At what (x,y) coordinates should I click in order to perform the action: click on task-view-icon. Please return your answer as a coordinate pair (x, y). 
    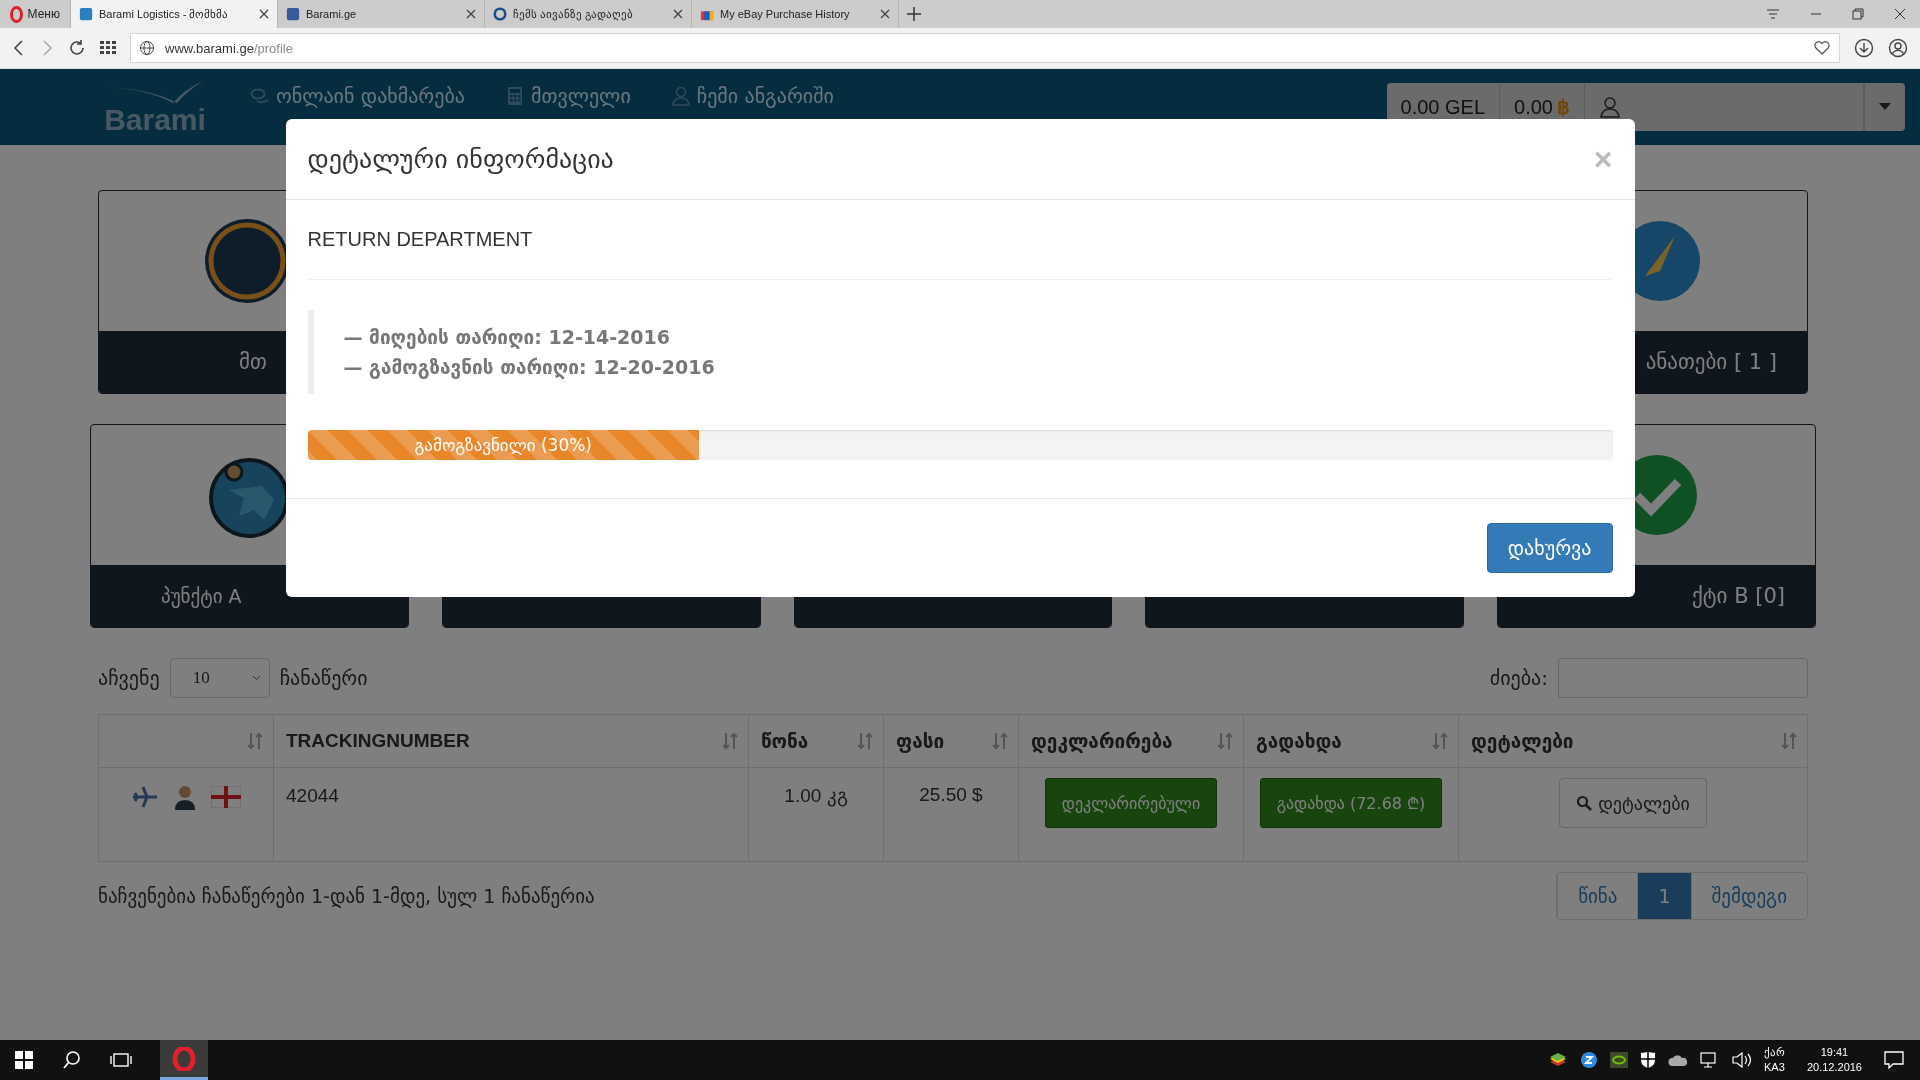
    Looking at the image, I should click on (121, 1060).